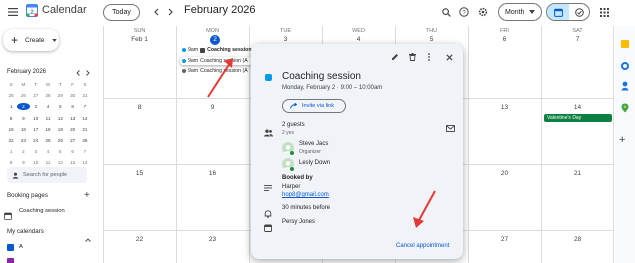 The height and width of the screenshot is (263, 635). What do you see at coordinates (577, 173) in the screenshot?
I see `date-cell: 21` at bounding box center [577, 173].